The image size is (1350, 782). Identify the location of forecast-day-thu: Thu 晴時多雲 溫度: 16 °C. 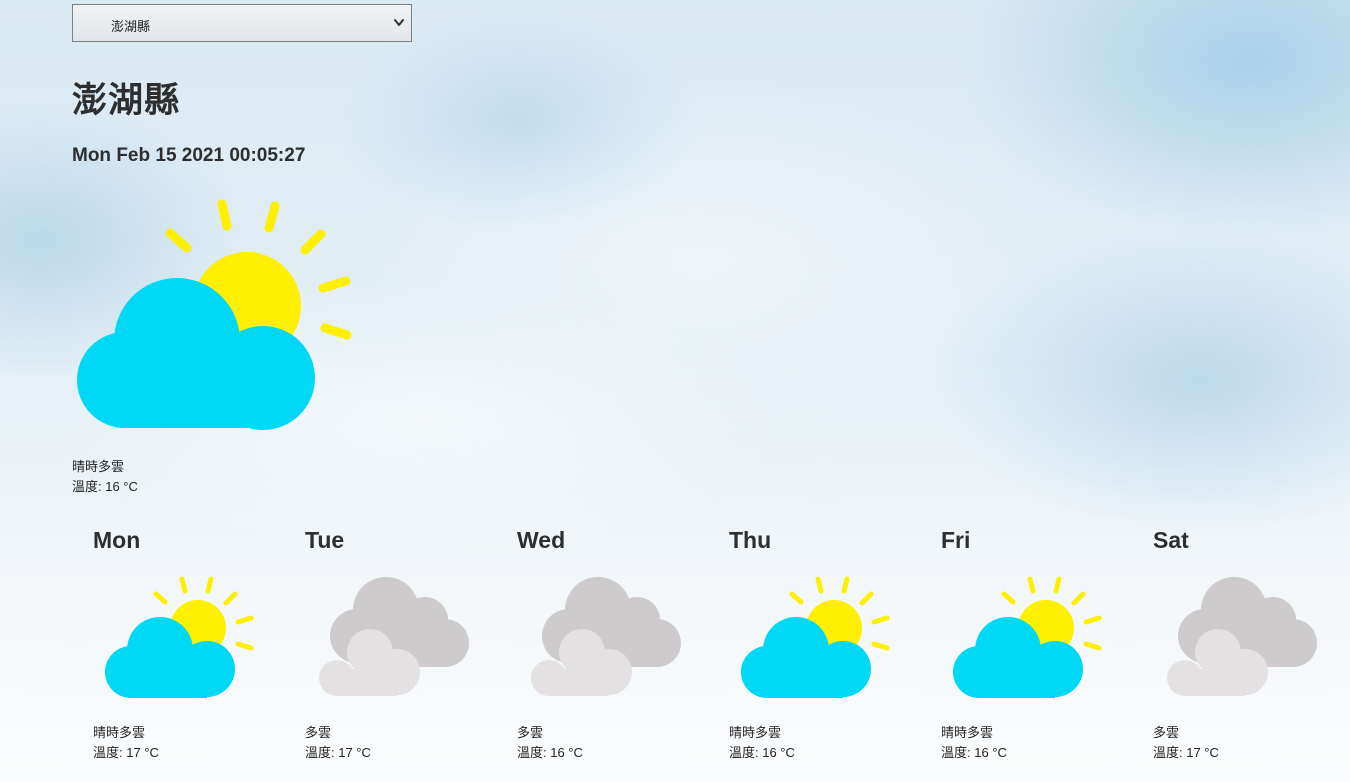
(829, 653).